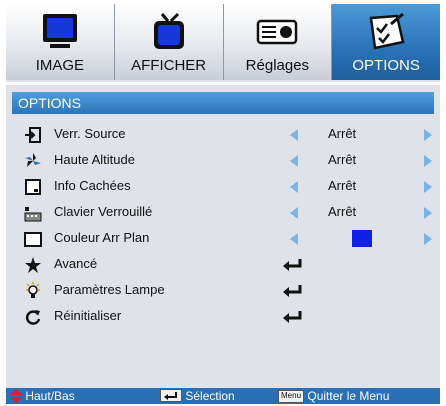 The width and height of the screenshot is (446, 406). I want to click on color-swatch, so click(362, 238).